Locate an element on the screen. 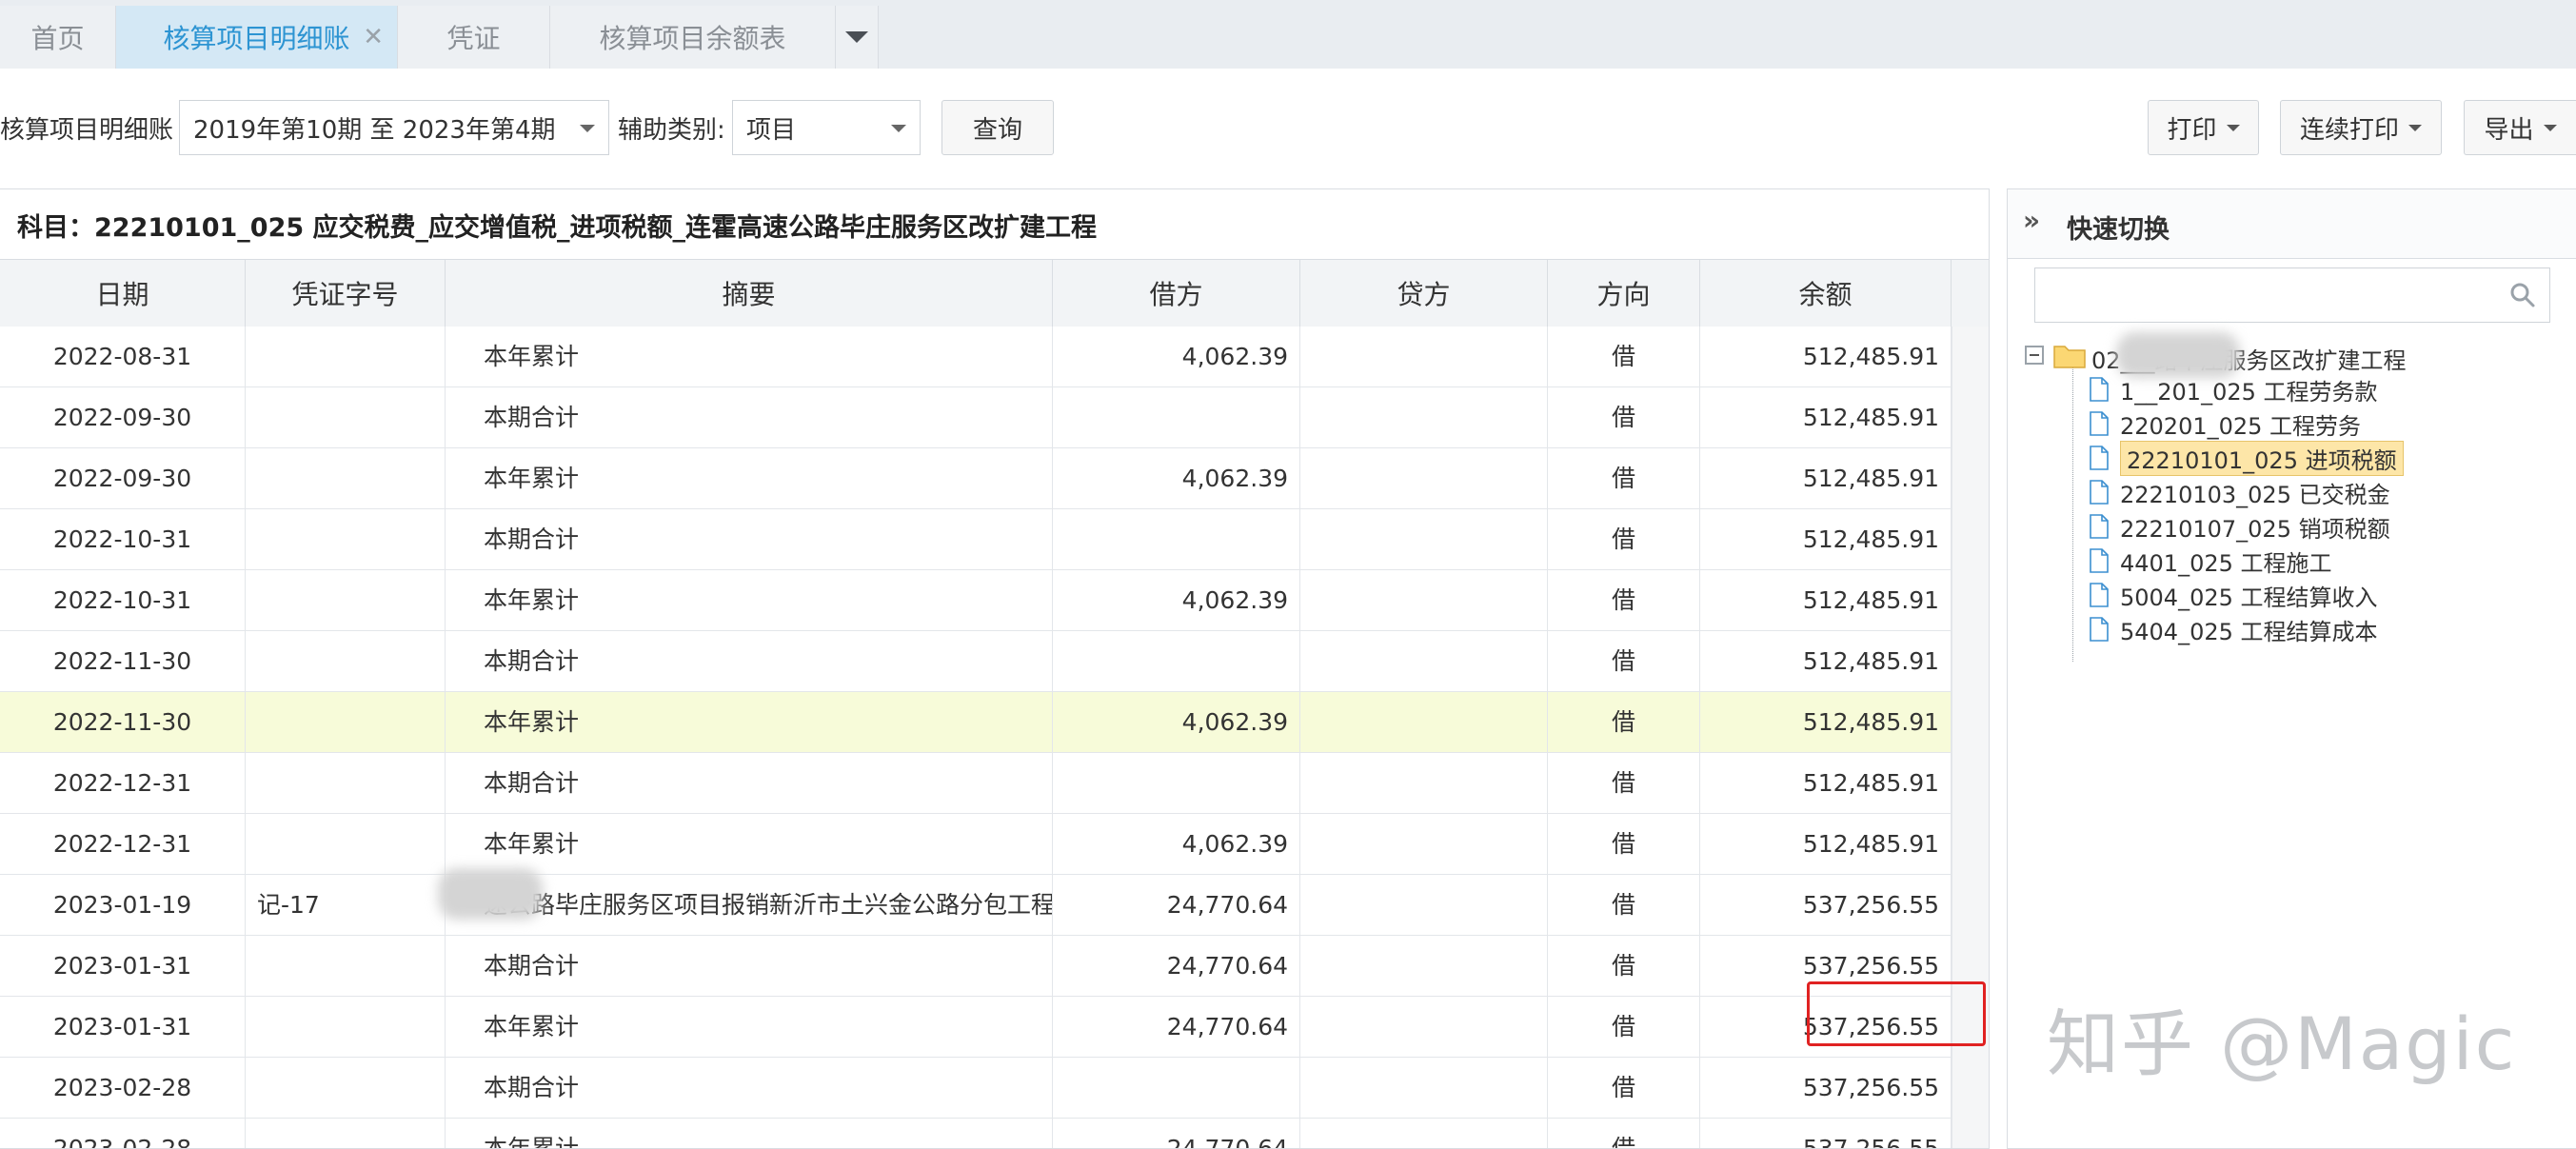 The height and width of the screenshot is (1149, 2576). balance-cell: 537,256.55 is located at coordinates (1826, 1088).